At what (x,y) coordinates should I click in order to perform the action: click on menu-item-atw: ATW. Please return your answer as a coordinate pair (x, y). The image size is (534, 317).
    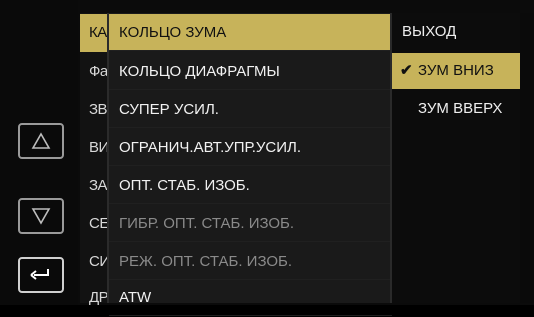
    Looking at the image, I should click on (250, 297).